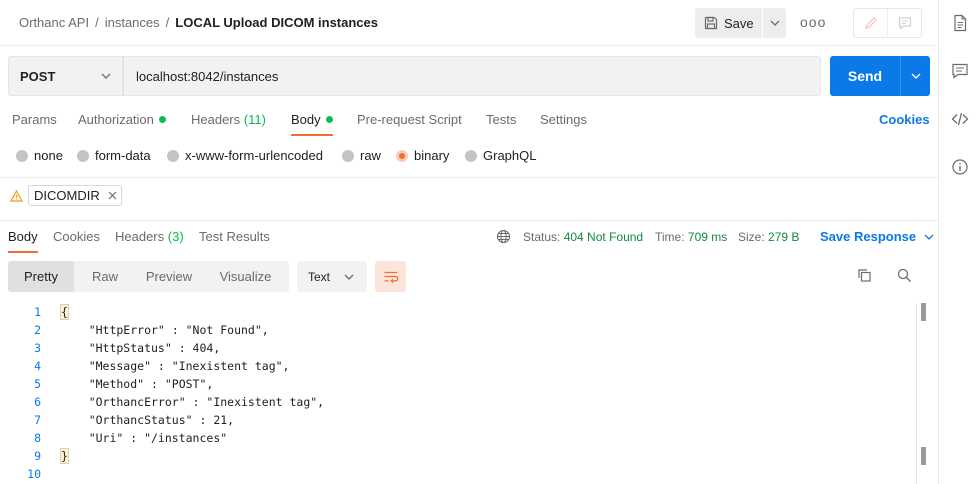 Image resolution: width=979 pixels, height=484 pixels. What do you see at coordinates (871, 23) in the screenshot?
I see `edit-button` at bounding box center [871, 23].